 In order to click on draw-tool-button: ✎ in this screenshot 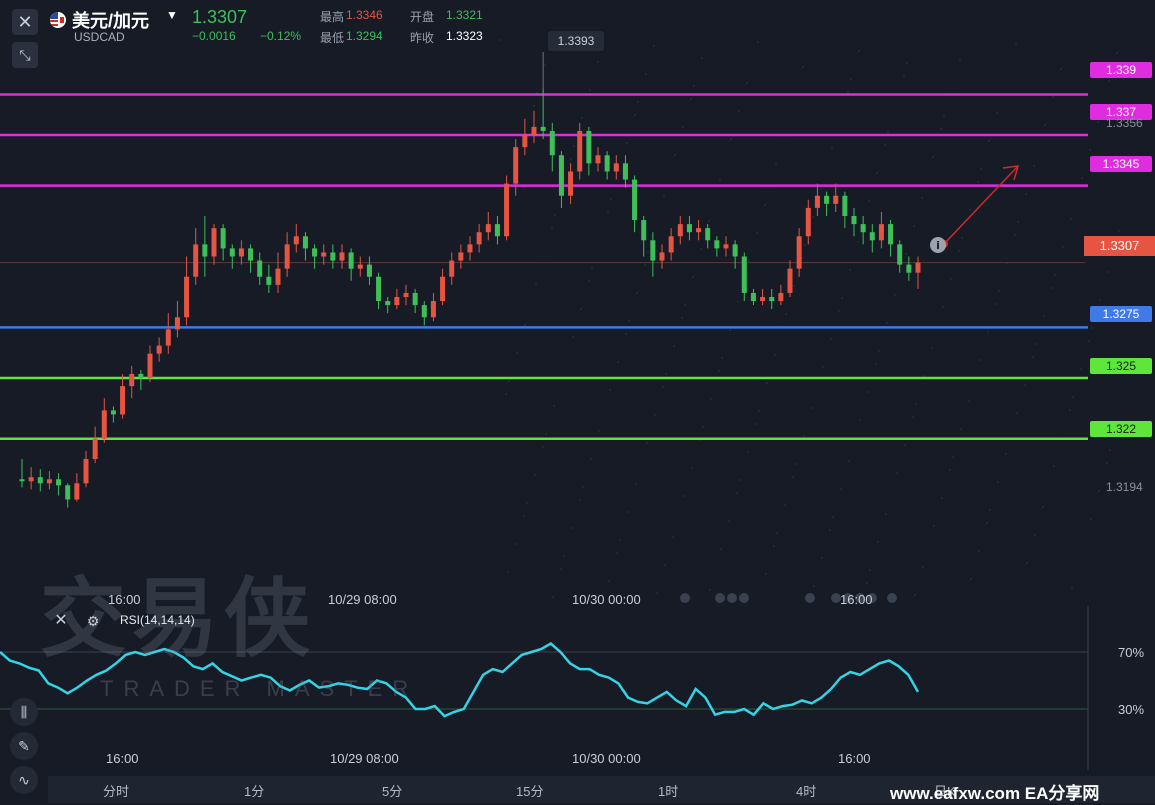, I will do `click(24, 746)`.